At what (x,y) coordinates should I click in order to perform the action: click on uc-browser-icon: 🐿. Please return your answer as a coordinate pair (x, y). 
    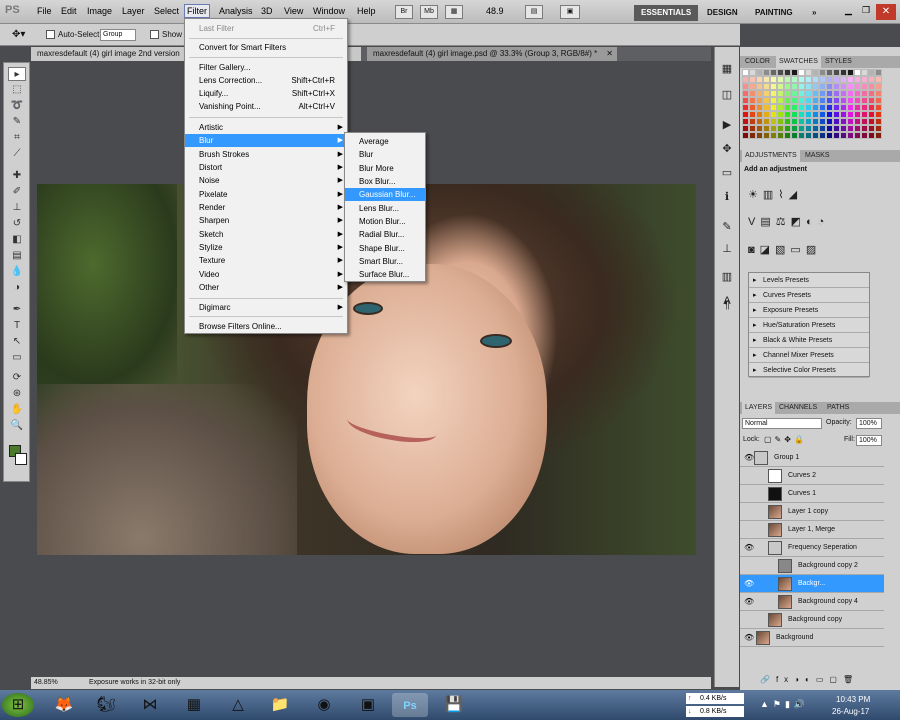
    Looking at the image, I should click on (106, 705).